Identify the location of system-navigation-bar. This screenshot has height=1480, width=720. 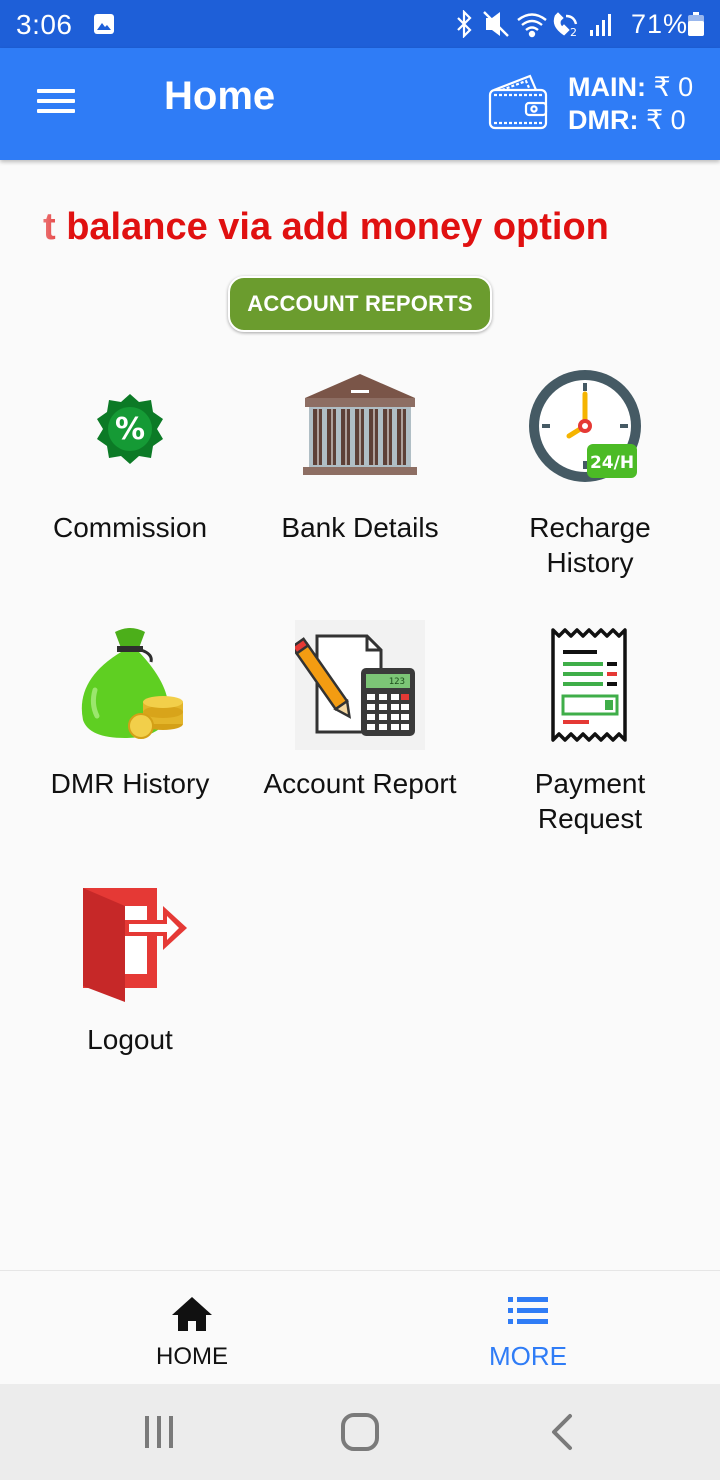
(360, 1432).